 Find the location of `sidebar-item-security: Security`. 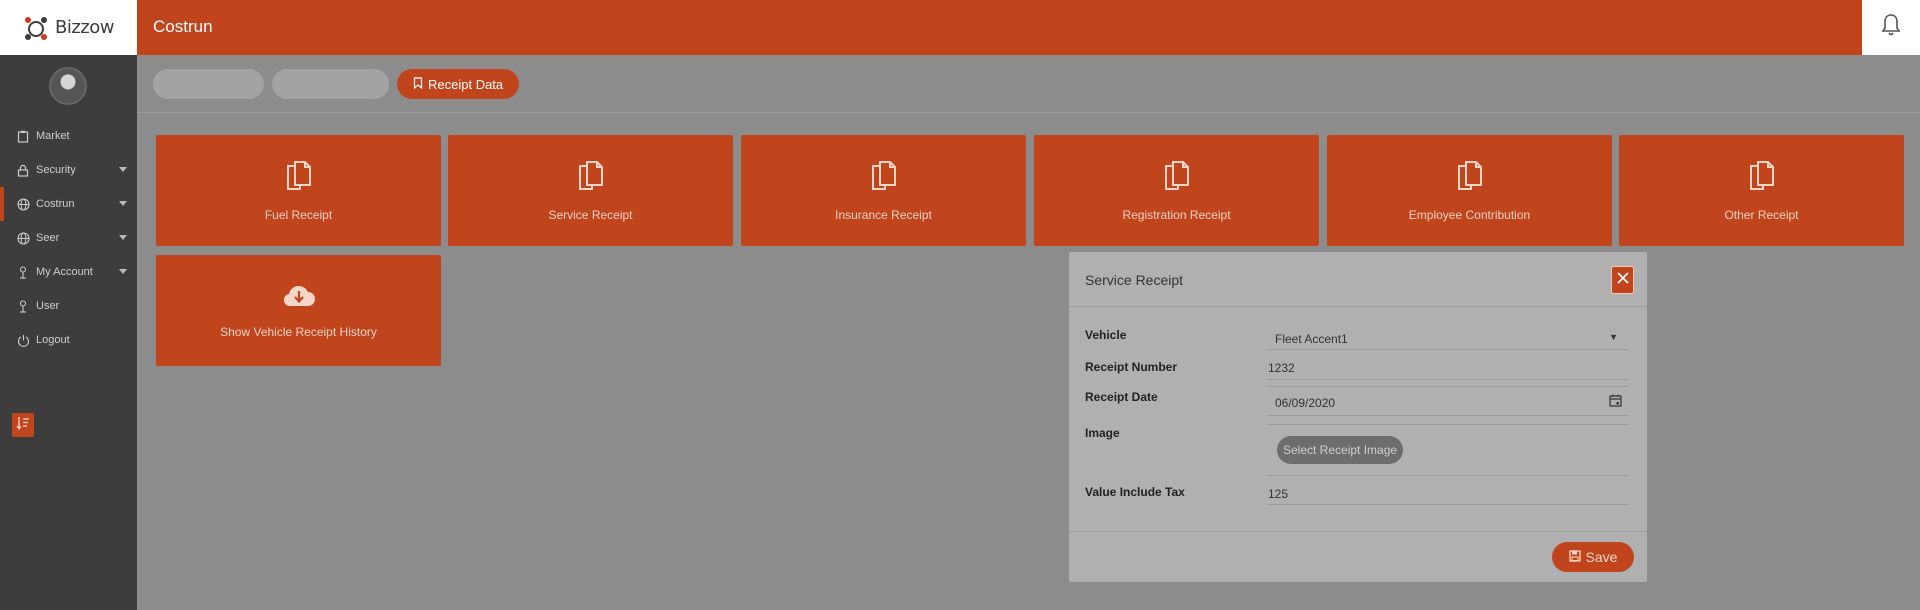

sidebar-item-security: Security is located at coordinates (68, 170).